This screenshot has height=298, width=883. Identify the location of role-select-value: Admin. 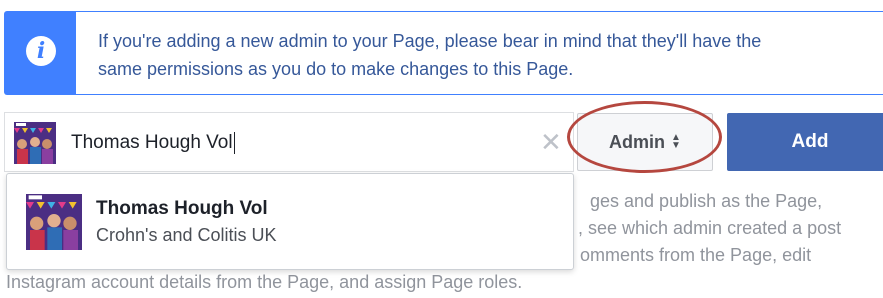
(637, 141).